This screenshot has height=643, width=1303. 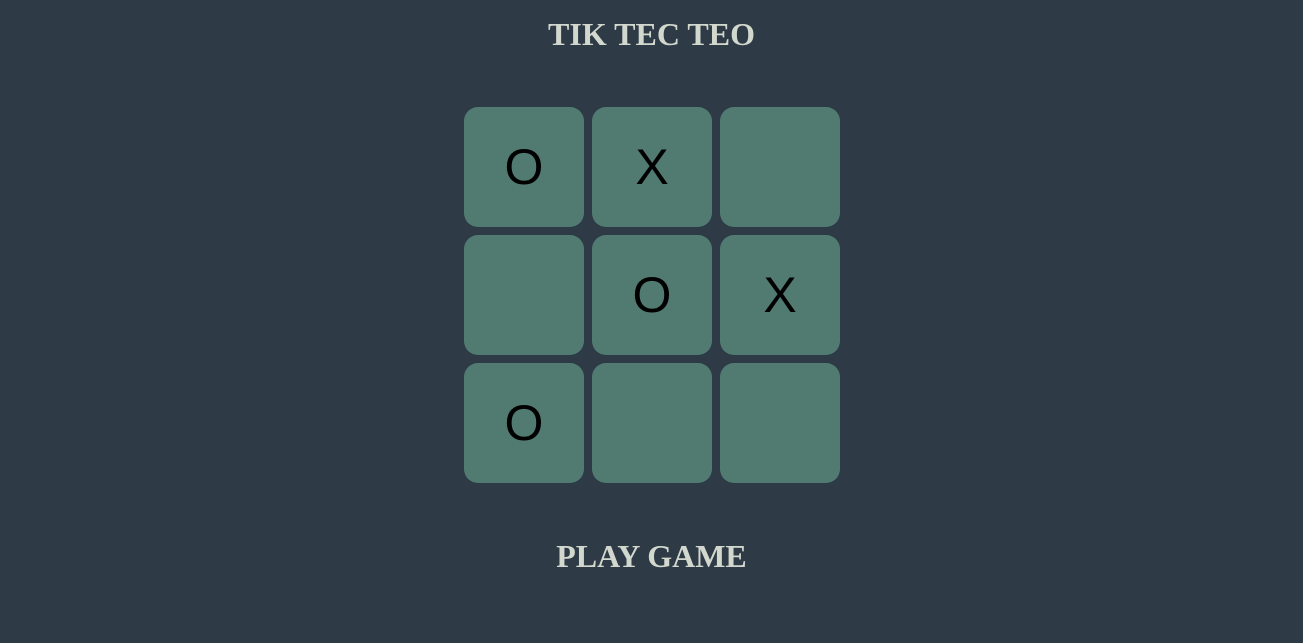 I want to click on board-cell-1: O, so click(x=524, y=167).